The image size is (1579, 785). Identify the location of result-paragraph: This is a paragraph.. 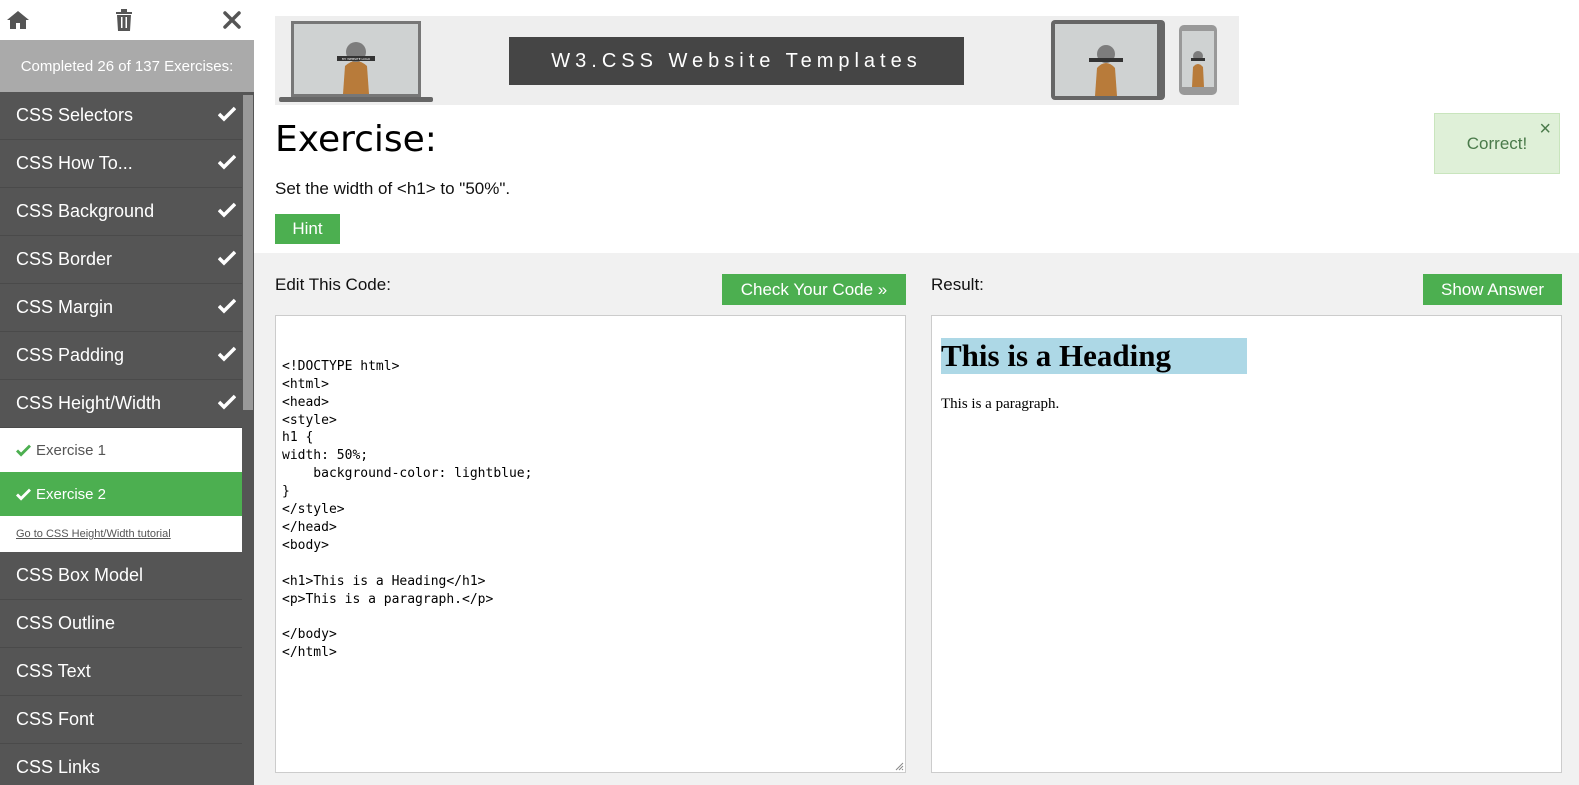
(1000, 404).